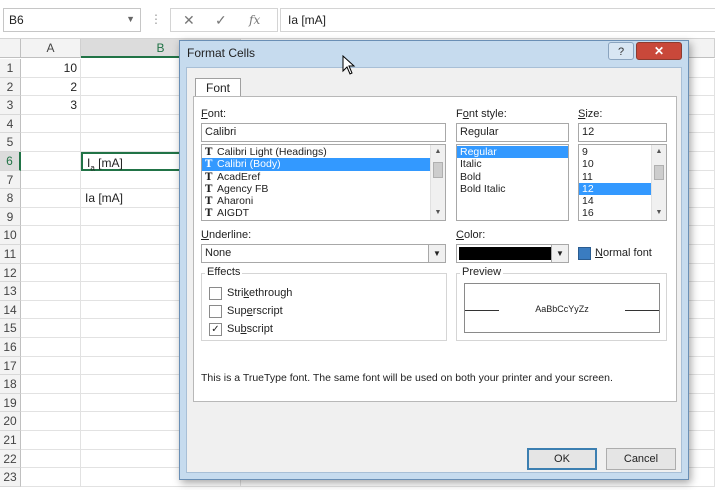  What do you see at coordinates (10, 459) in the screenshot?
I see `row-header: 22` at bounding box center [10, 459].